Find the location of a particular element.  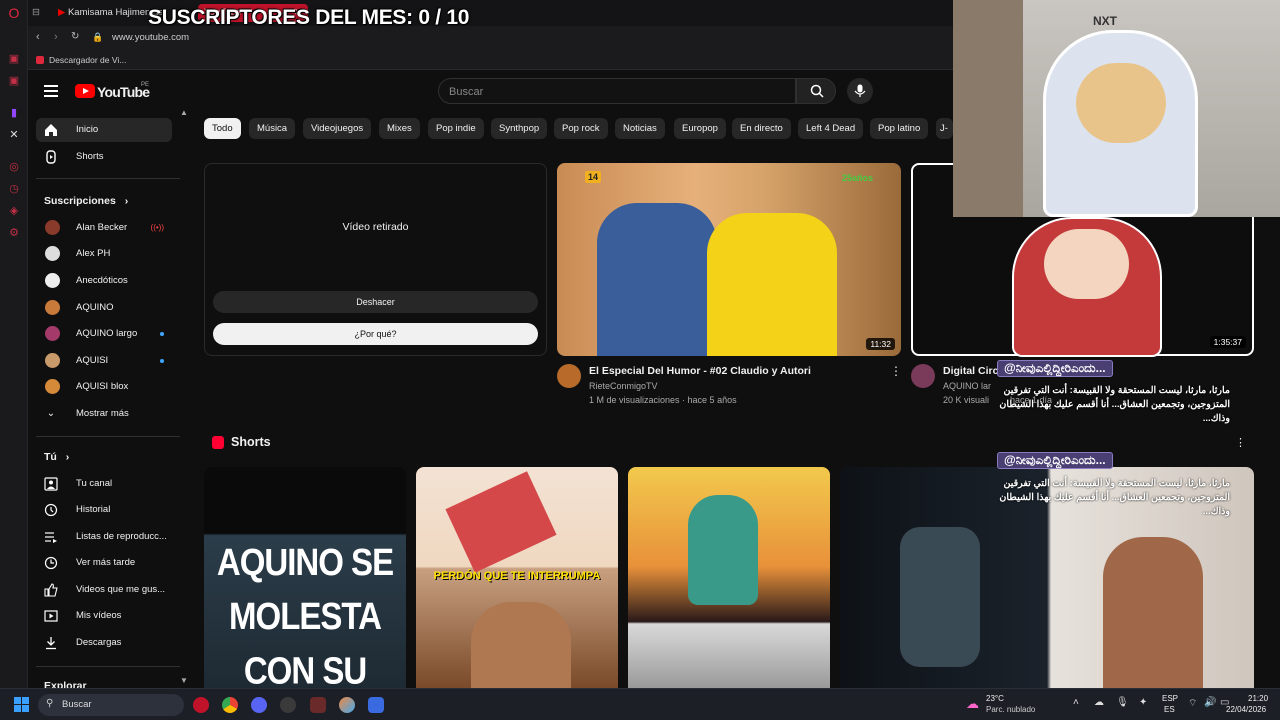

search-input: Buscar is located at coordinates (617, 91).